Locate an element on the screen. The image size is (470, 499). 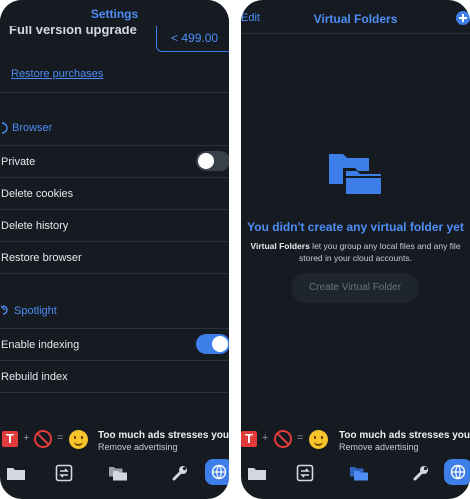
spotlight-section-header: Spotlight is located at coordinates (28, 311).